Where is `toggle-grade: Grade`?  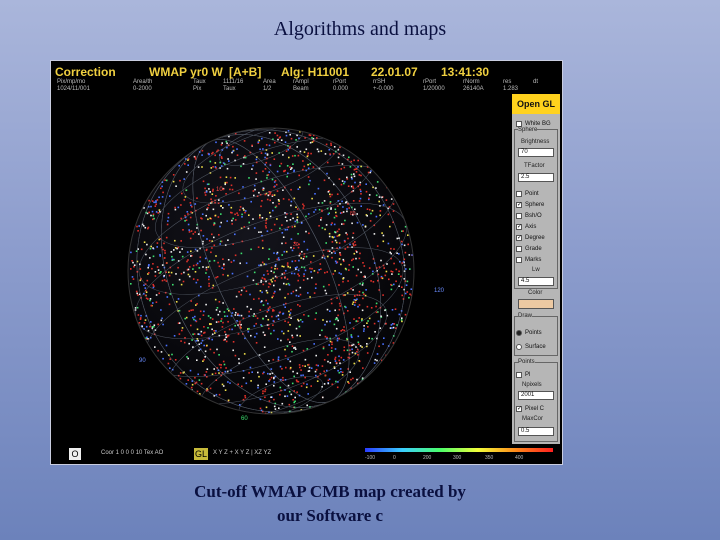
toggle-grade: Grade is located at coordinates (529, 248).